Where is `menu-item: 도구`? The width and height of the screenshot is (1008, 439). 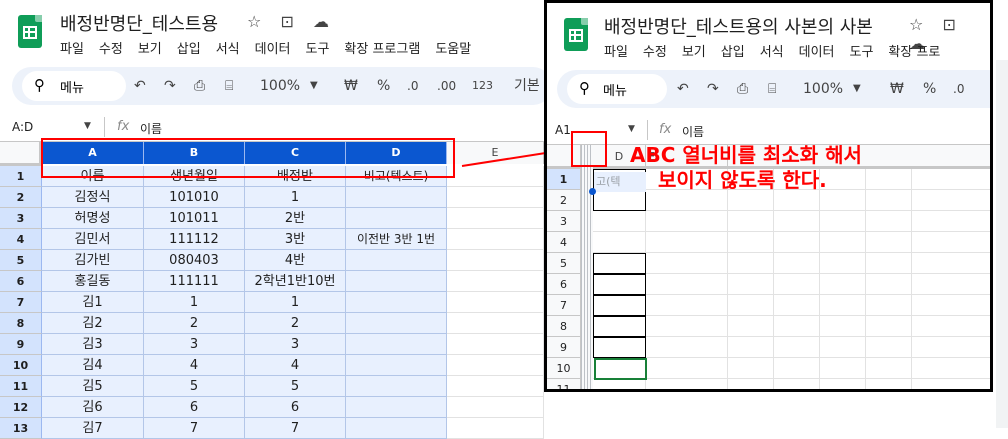 menu-item: 도구 is located at coordinates (862, 52).